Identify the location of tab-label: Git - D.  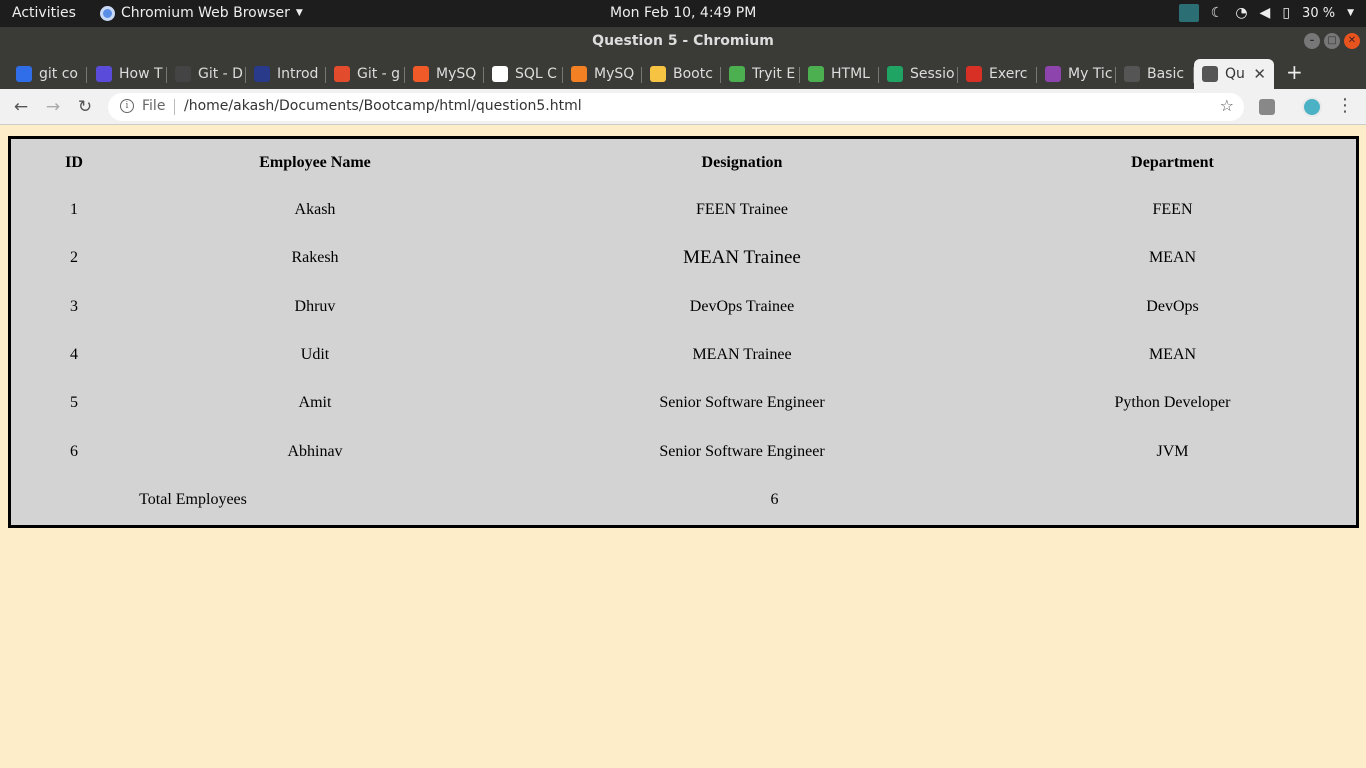
(220, 74).